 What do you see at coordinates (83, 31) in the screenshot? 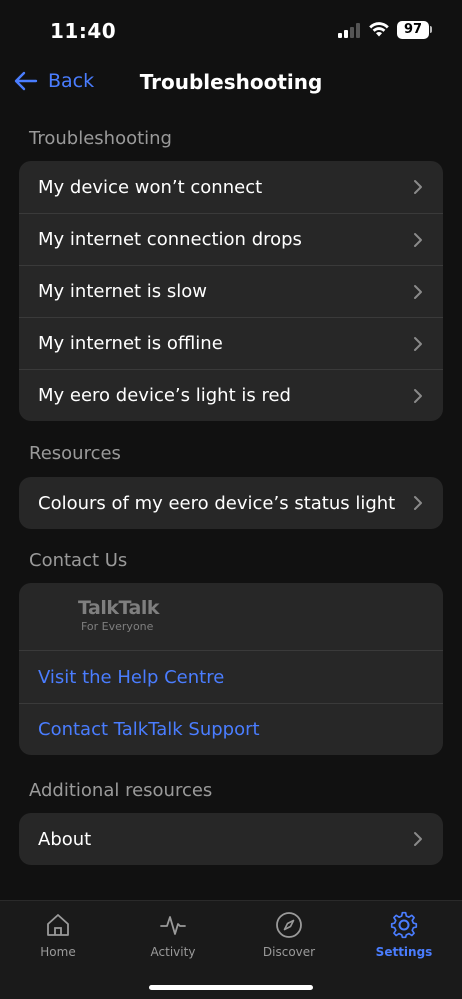
I see `status-time: 11:40` at bounding box center [83, 31].